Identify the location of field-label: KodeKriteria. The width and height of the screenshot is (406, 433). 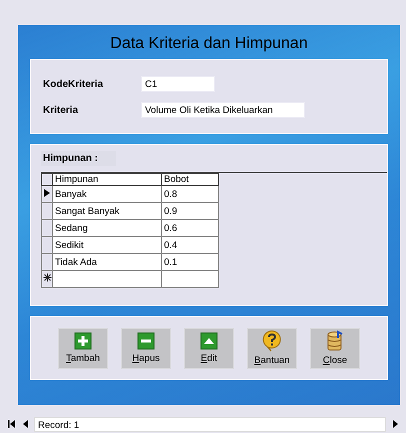
(73, 84).